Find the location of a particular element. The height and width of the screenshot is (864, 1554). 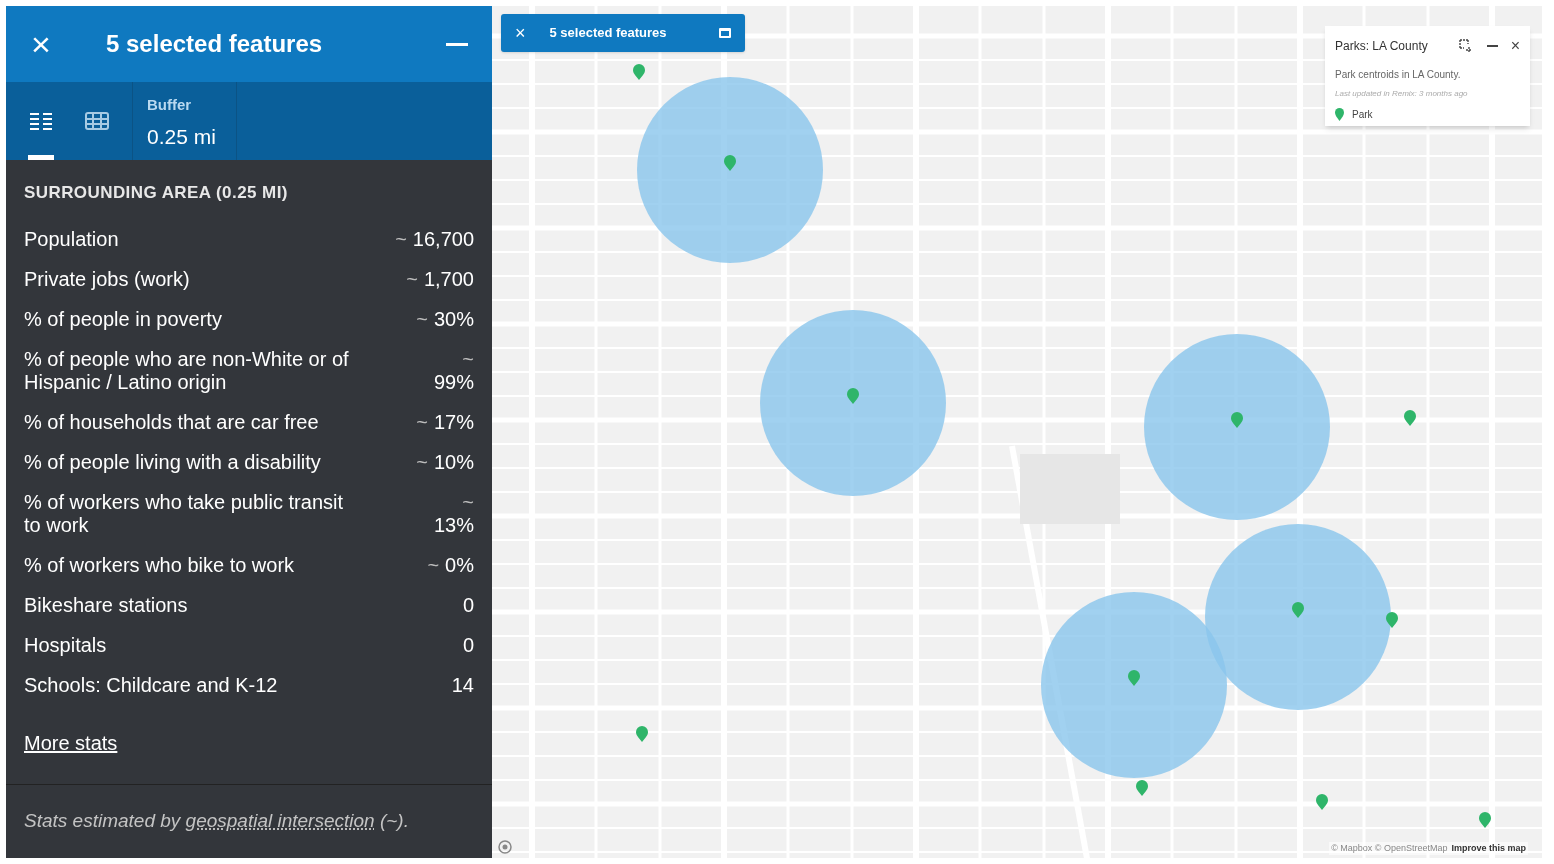

legend-updated: Last updated in Remix: 3 months ago is located at coordinates (1402, 94).